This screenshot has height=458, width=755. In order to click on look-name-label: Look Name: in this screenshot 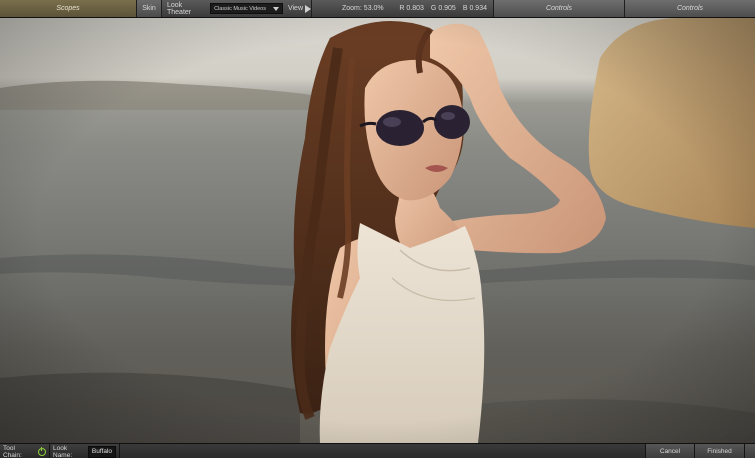, I will do `click(63, 451)`.